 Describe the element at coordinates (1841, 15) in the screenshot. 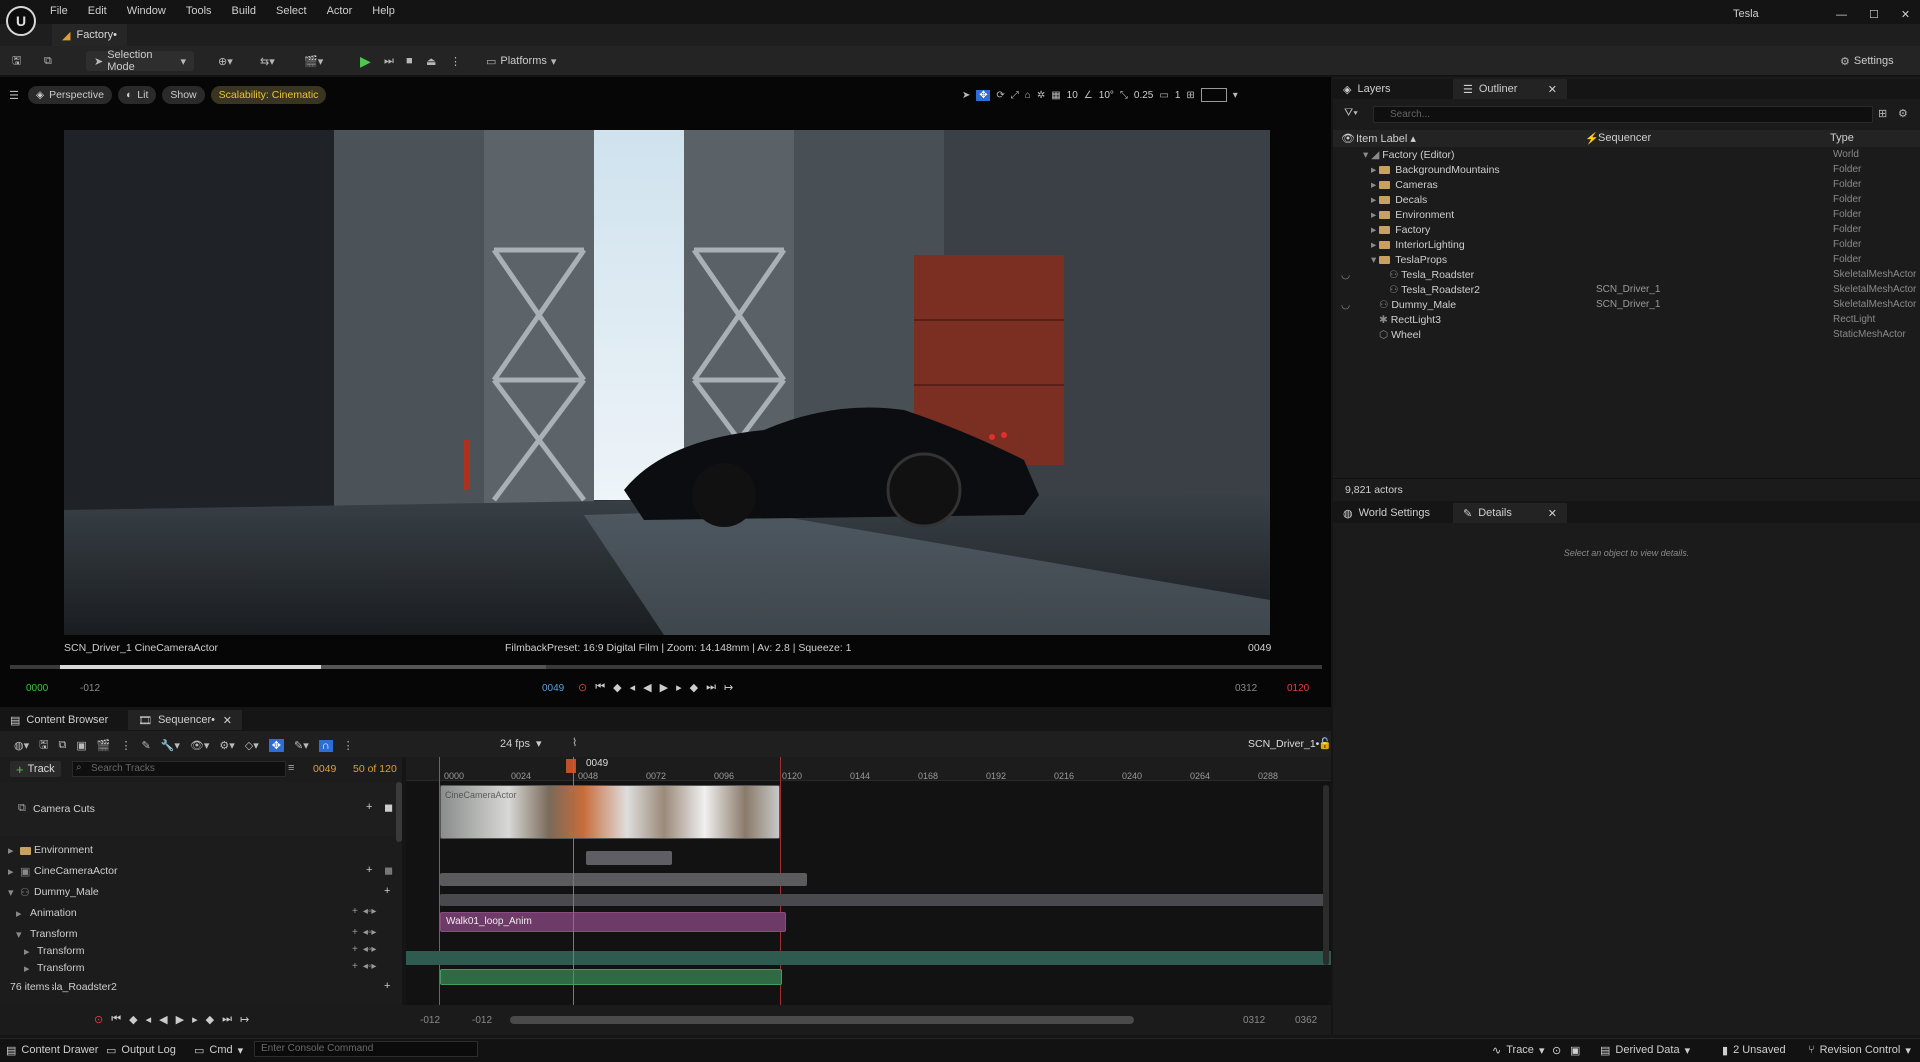

I see `minimize-icon: —` at that location.